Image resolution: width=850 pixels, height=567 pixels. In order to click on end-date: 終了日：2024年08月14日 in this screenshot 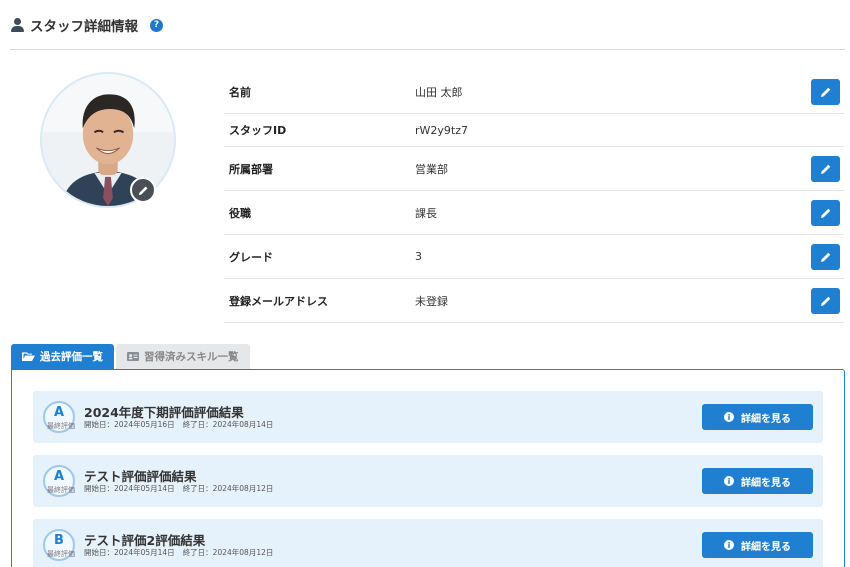, I will do `click(228, 424)`.